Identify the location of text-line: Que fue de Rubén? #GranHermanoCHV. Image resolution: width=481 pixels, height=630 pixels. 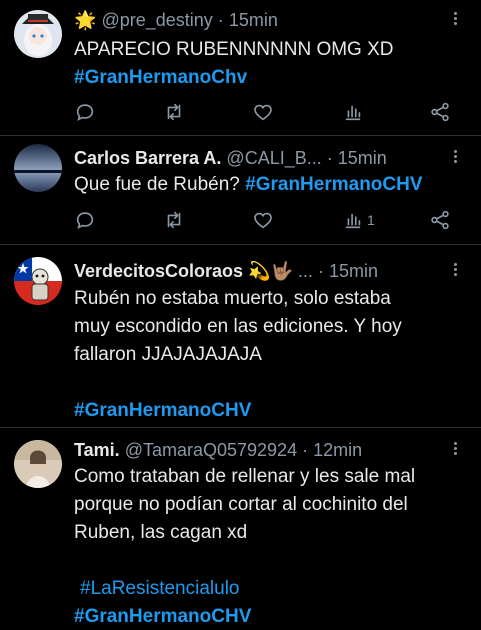
(268, 185).